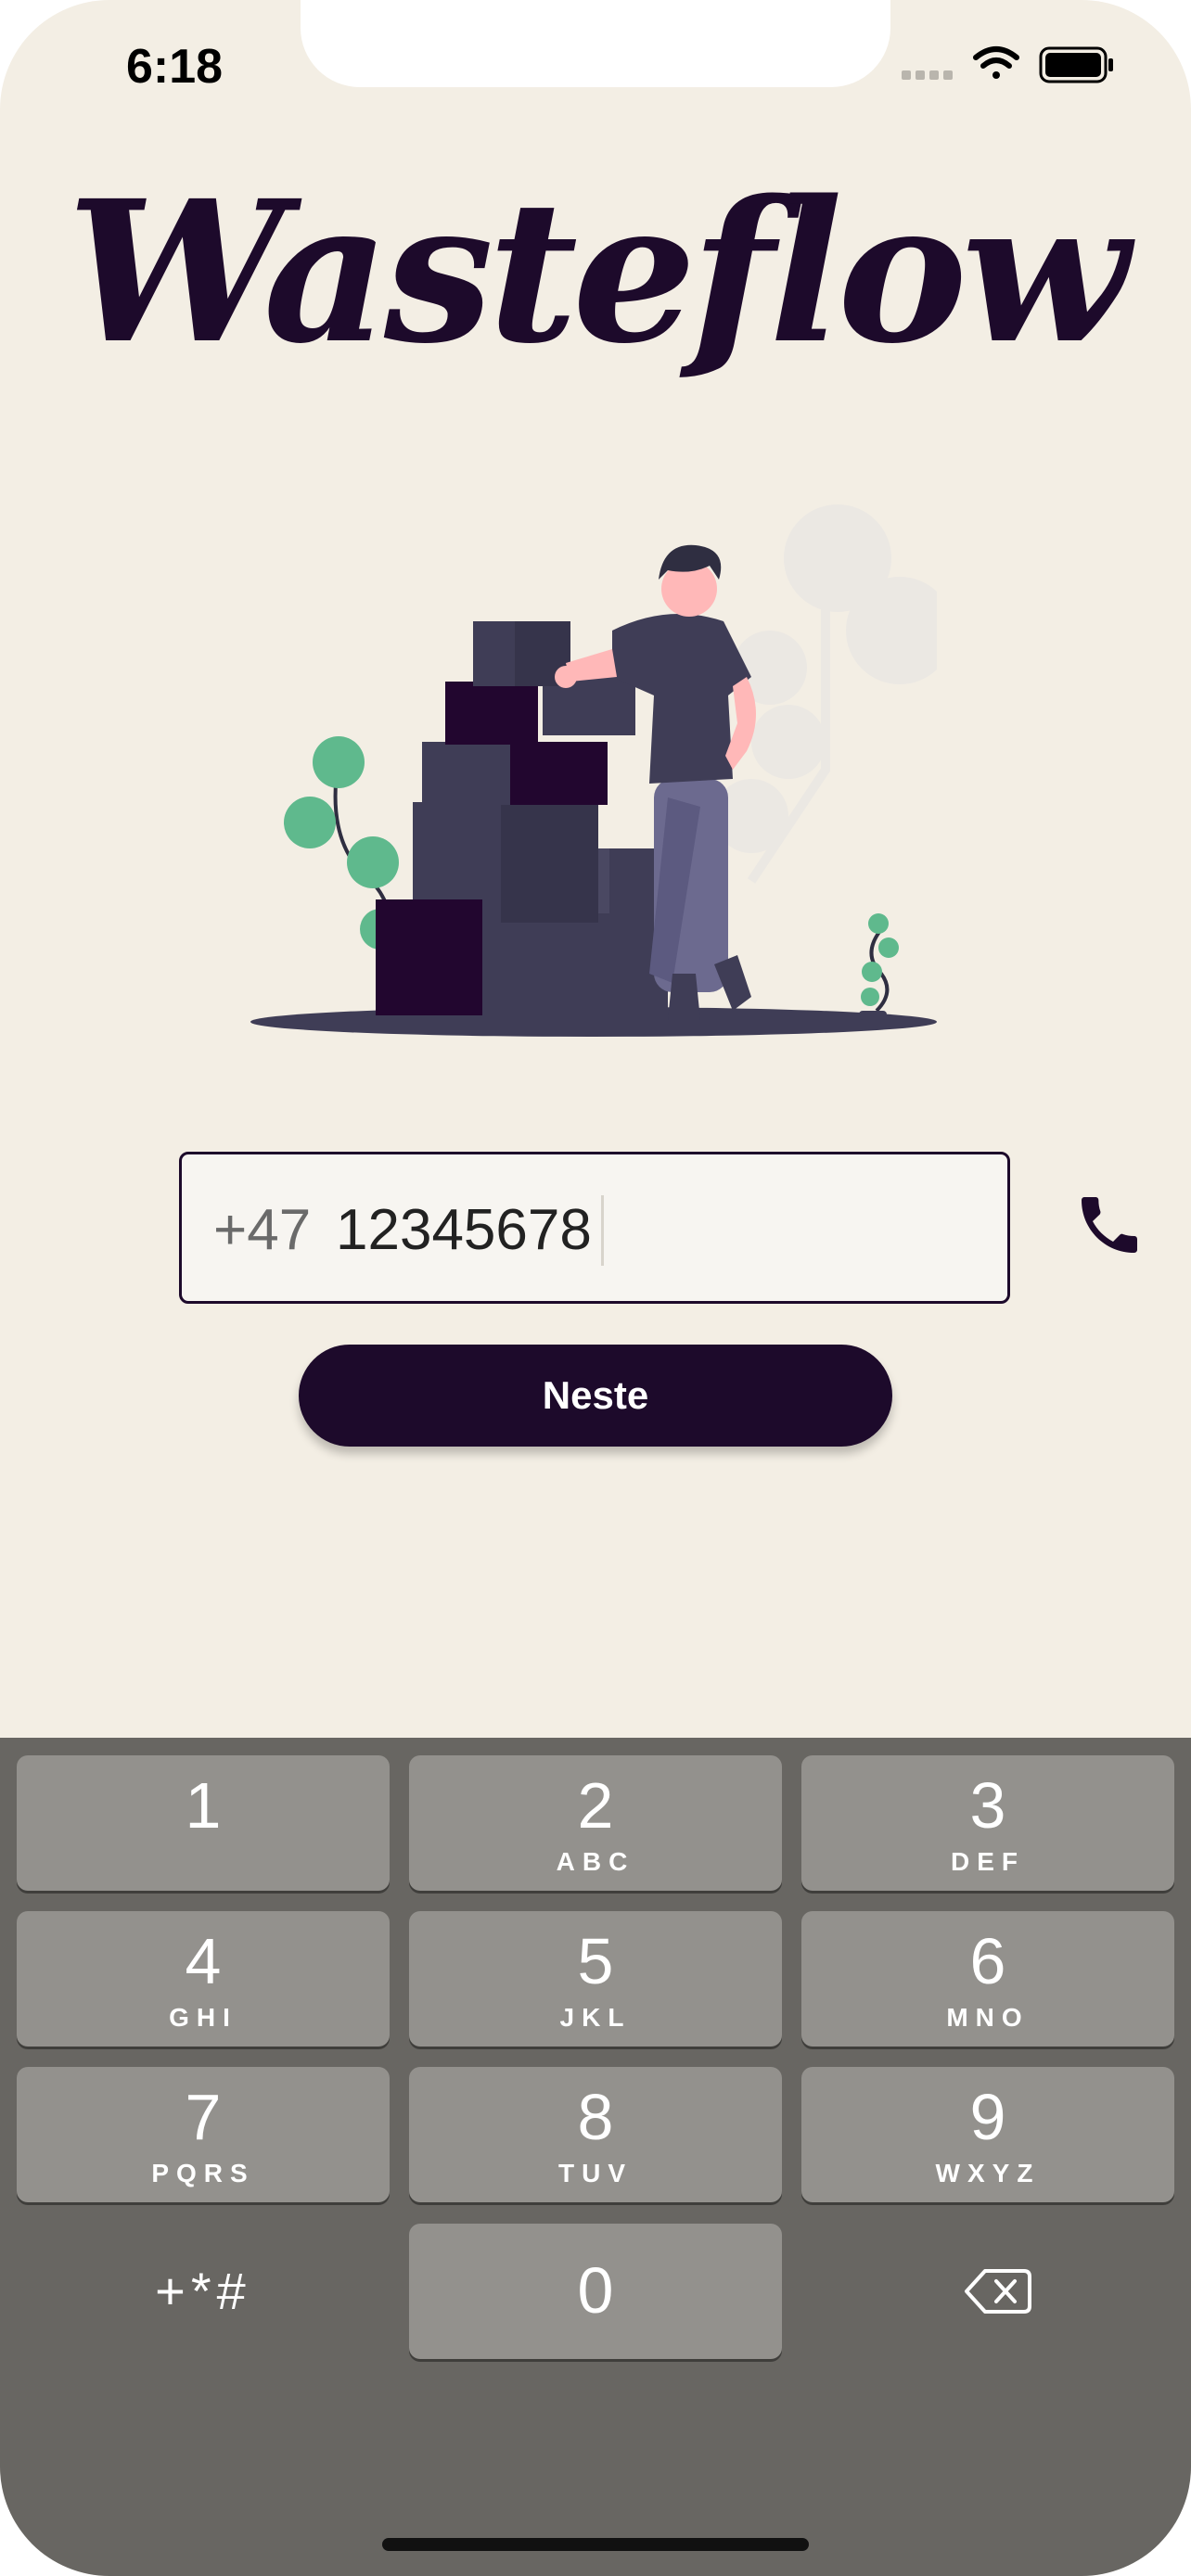 This screenshot has height=2576, width=1191. What do you see at coordinates (927, 75) in the screenshot?
I see `cellular-signal-icon` at bounding box center [927, 75].